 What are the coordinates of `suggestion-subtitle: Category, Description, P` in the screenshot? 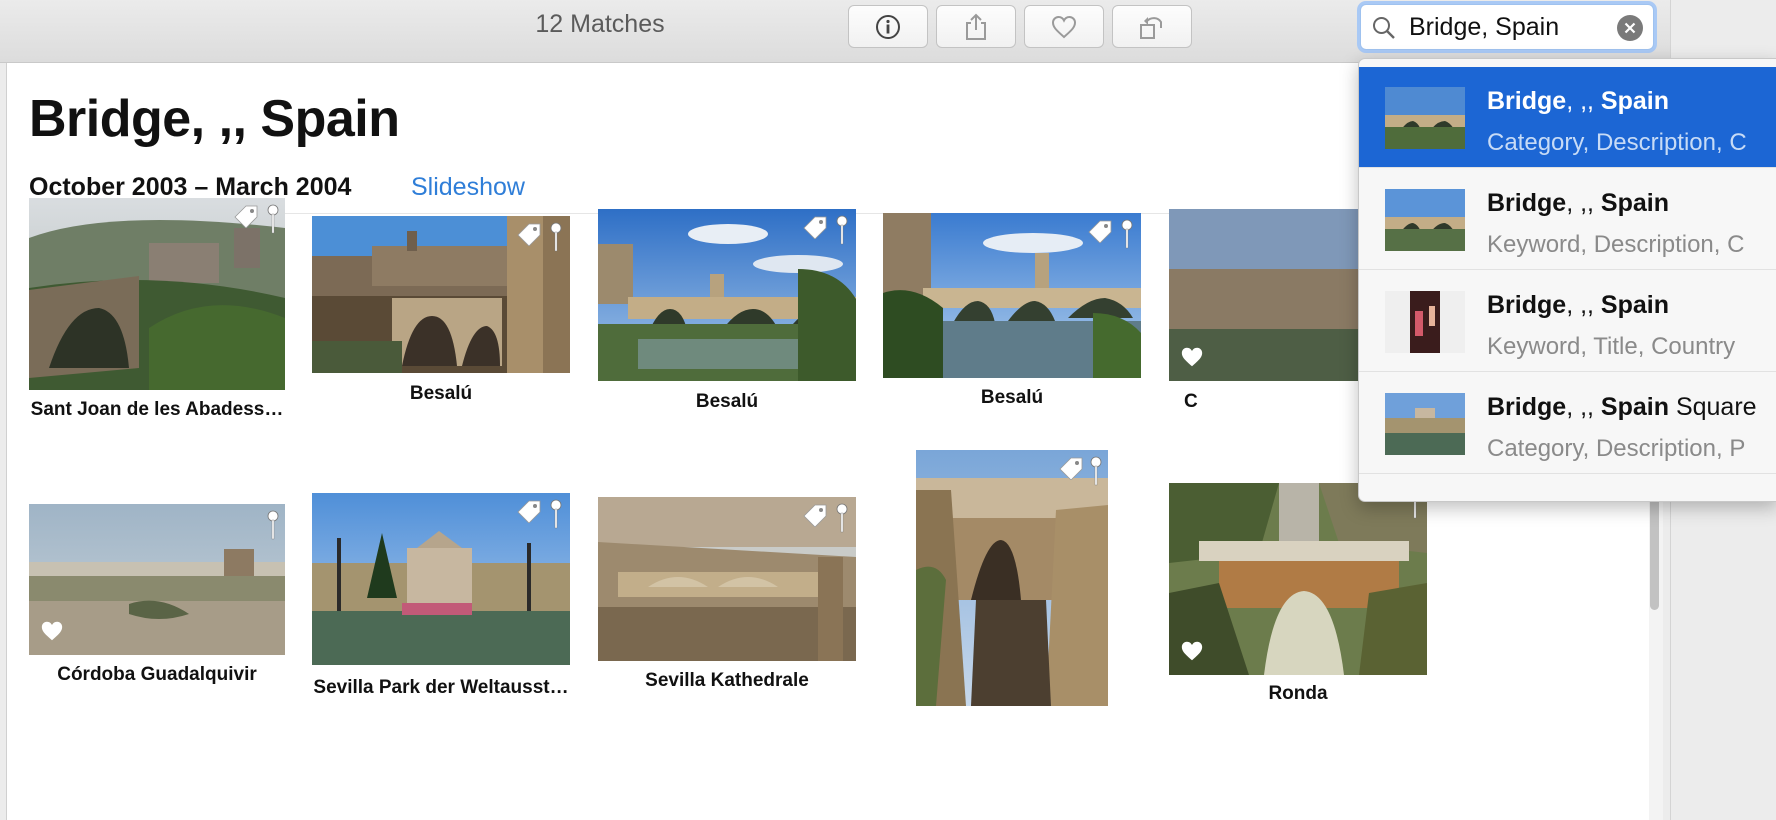 It's located at (1616, 448).